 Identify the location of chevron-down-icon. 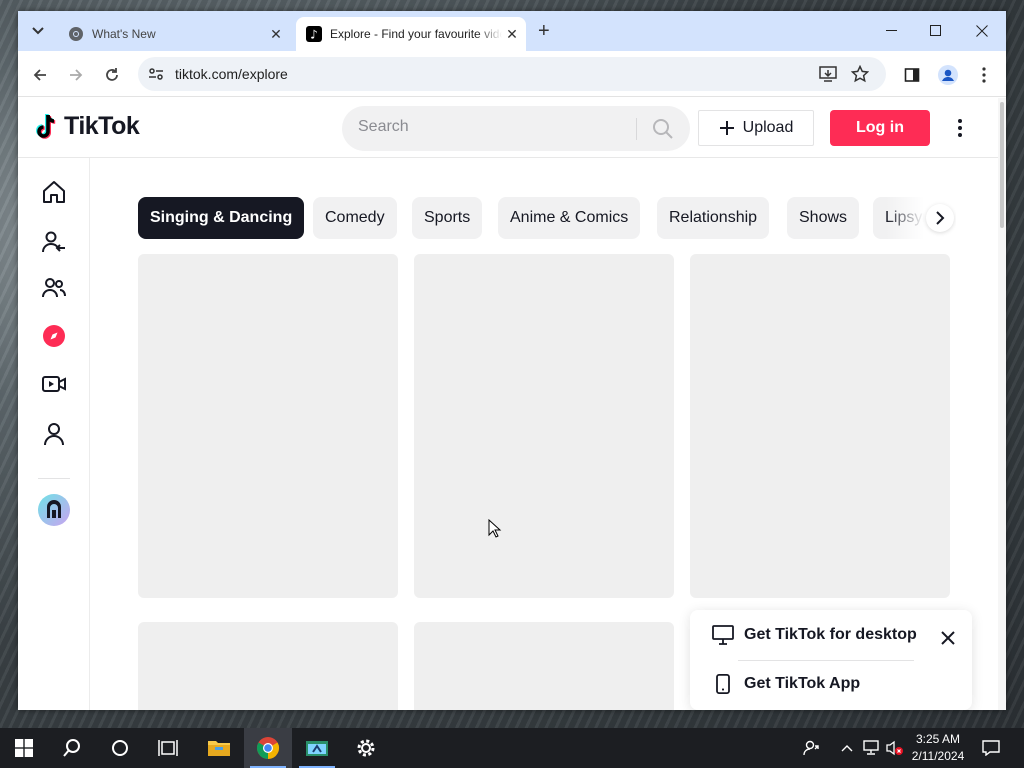
(38, 31).